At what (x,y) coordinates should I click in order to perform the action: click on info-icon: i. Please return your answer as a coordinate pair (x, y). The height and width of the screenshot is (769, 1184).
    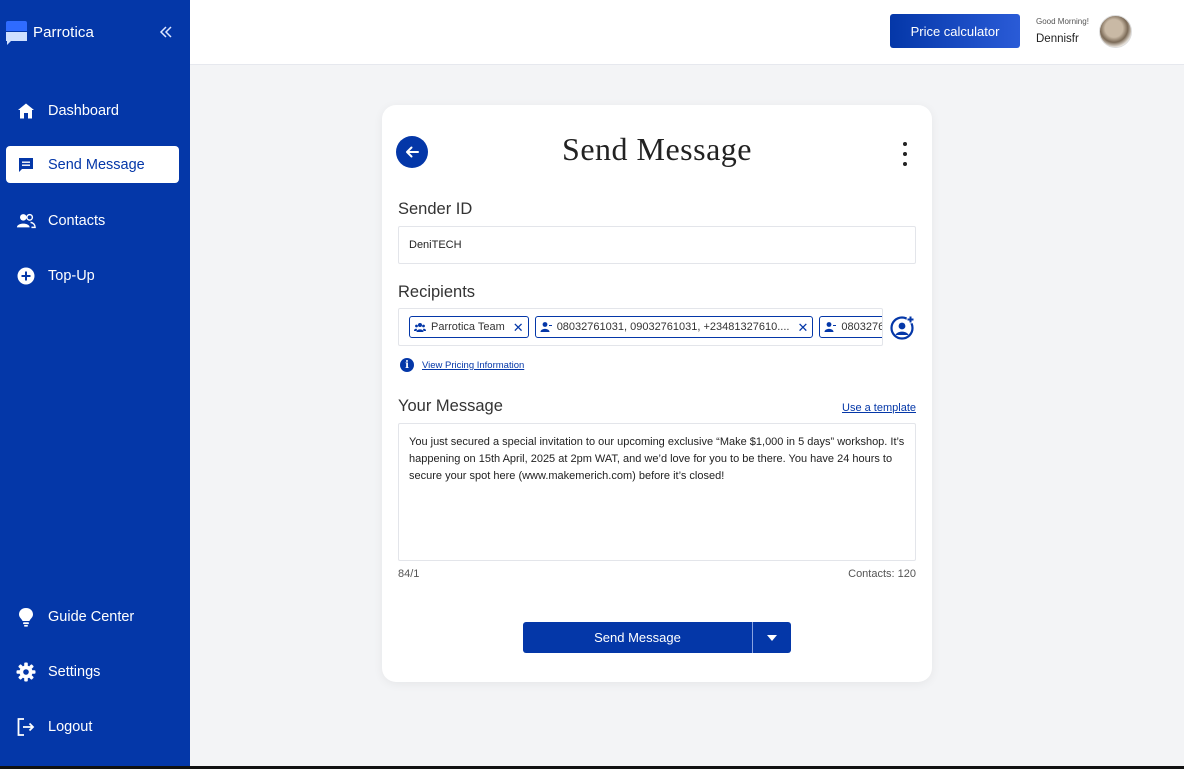
    Looking at the image, I should click on (407, 365).